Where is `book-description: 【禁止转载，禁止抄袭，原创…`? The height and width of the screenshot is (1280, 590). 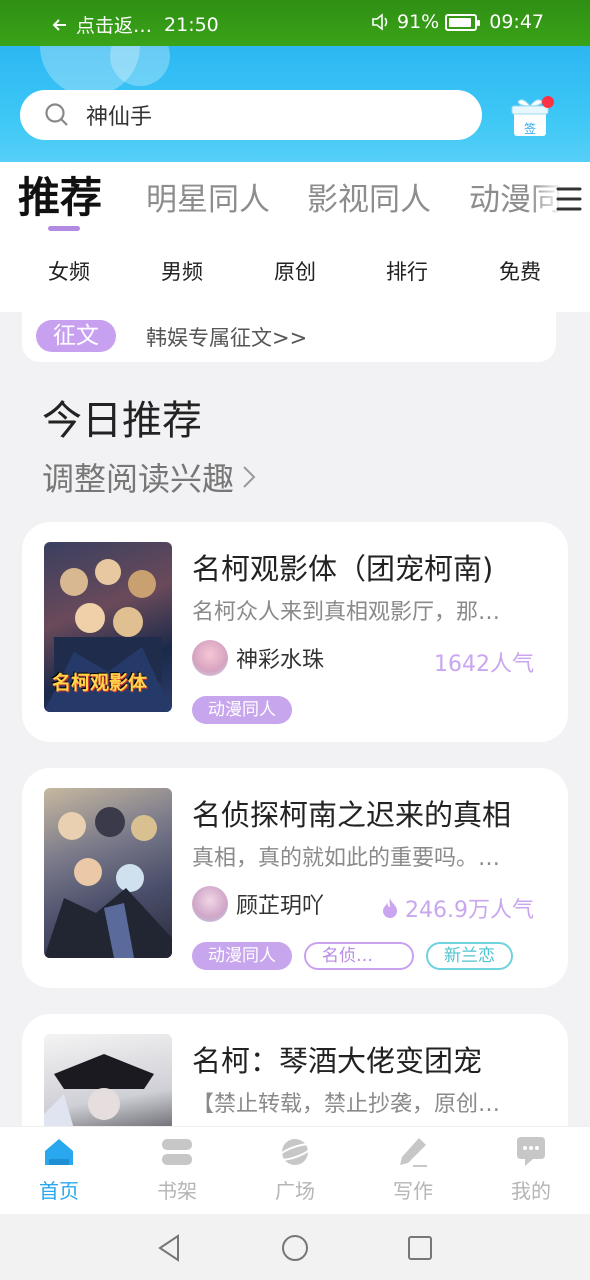
book-description: 【禁止转载，禁止抄袭，原创… is located at coordinates (346, 1104).